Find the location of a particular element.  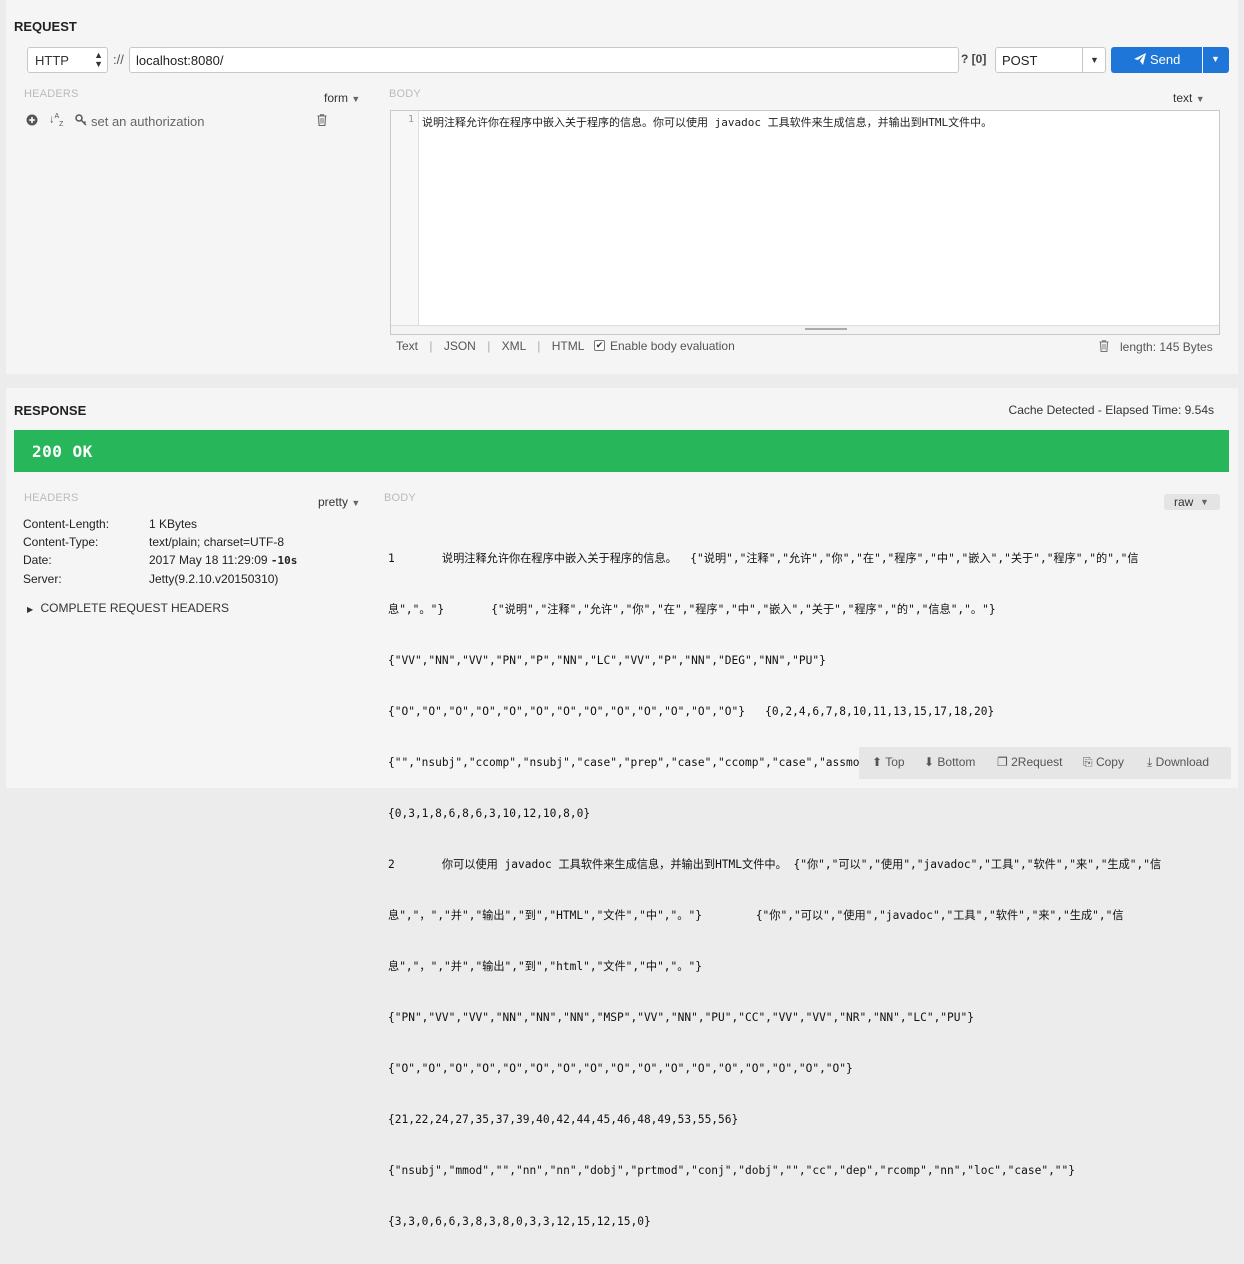

arrow-circle-up-icon: ⬆ is located at coordinates (877, 762).